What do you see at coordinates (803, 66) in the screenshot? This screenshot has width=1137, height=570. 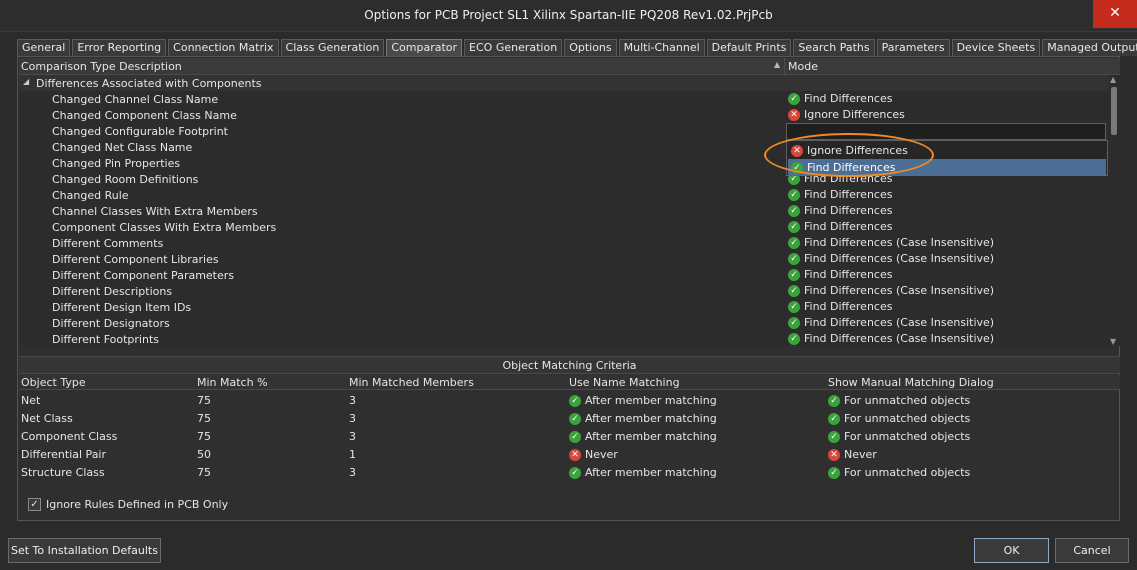 I see `column-header-mode: Mode` at bounding box center [803, 66].